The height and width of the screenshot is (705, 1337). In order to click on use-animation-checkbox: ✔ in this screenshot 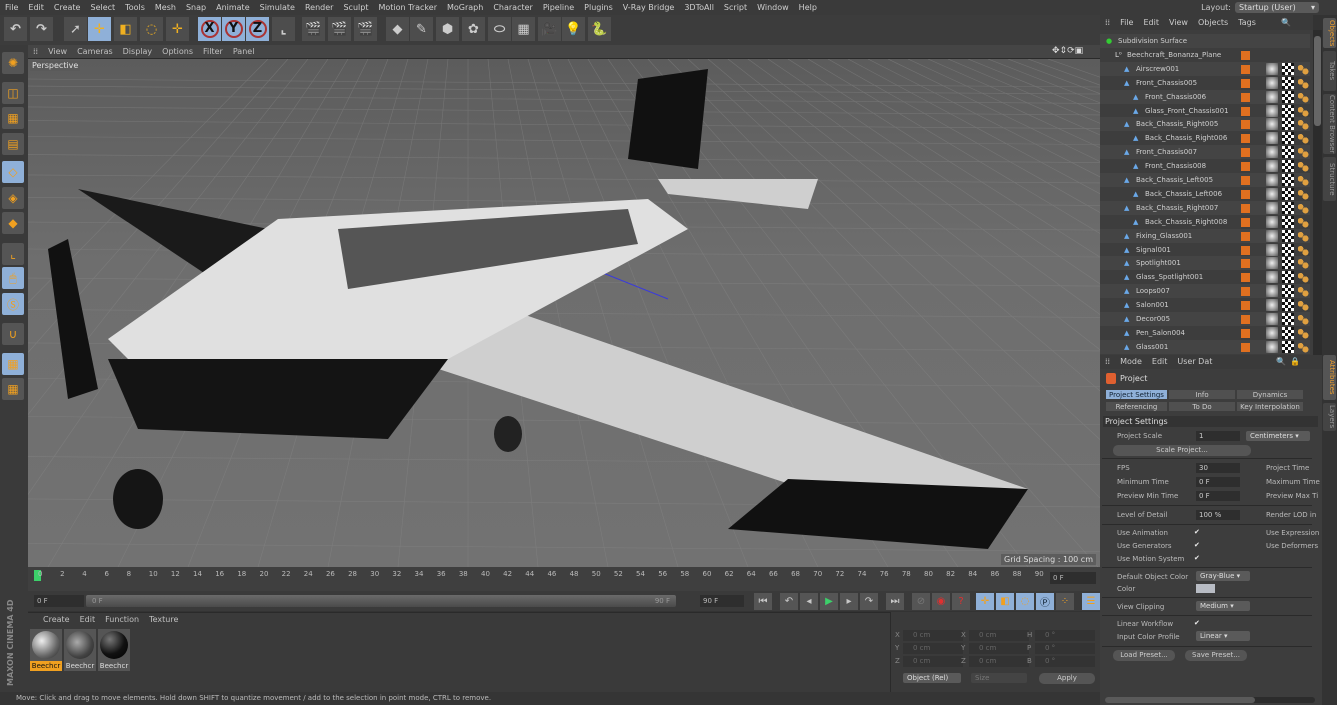, I will do `click(1197, 532)`.